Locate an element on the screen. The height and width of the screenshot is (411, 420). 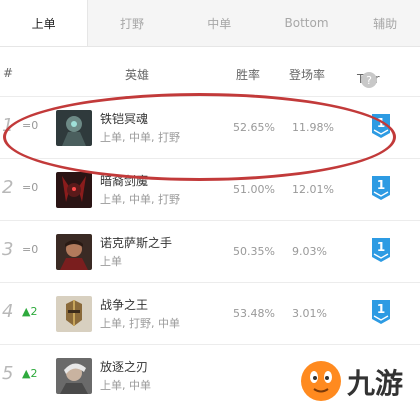
rank-number: 3 is located at coordinates (8, 249).